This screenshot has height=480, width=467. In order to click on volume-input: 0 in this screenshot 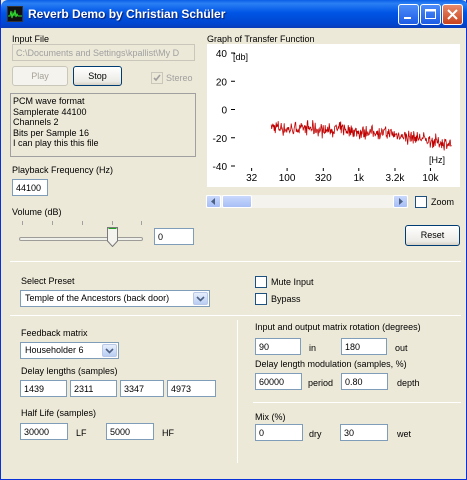, I will do `click(174, 236)`.